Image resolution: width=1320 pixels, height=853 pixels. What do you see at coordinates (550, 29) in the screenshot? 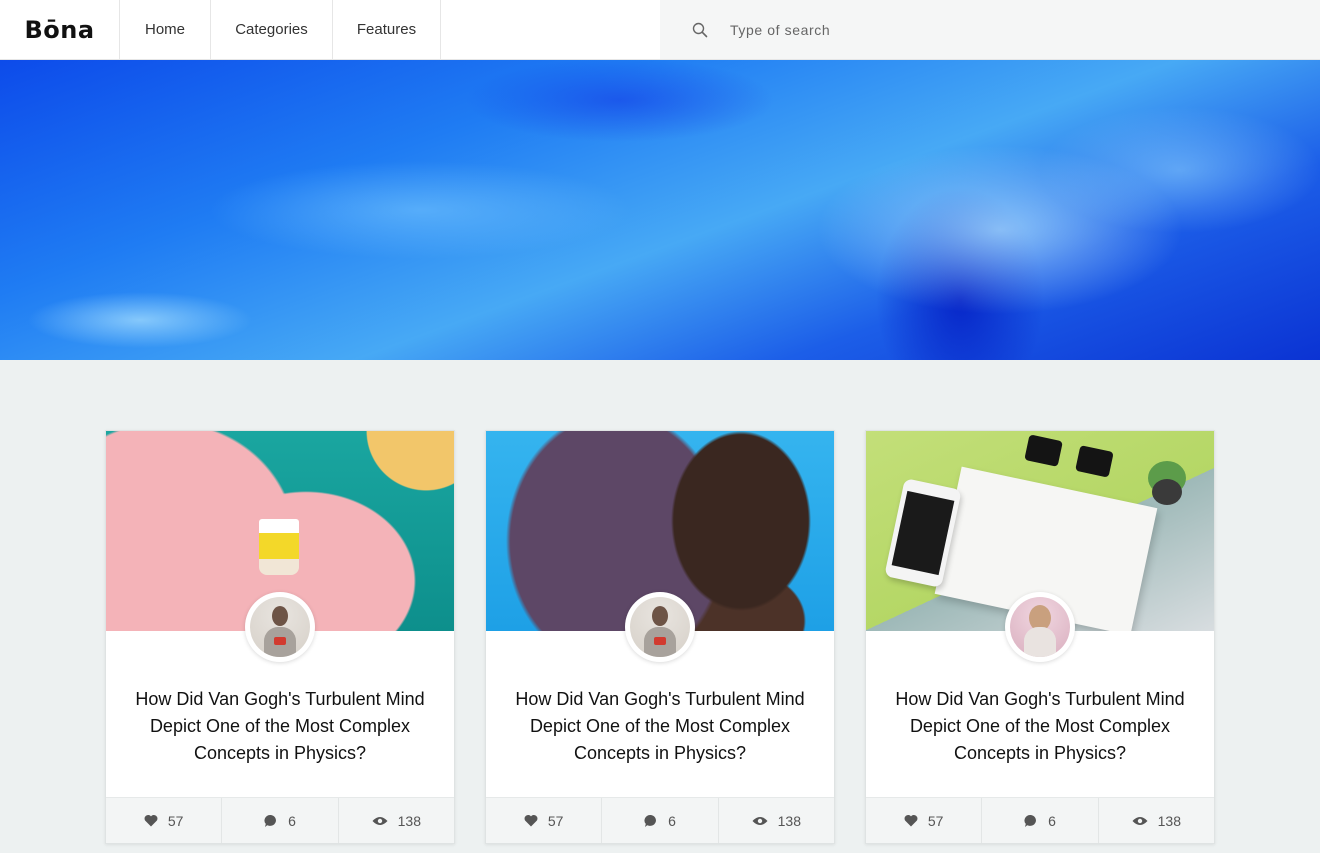
I see `header-spacer` at bounding box center [550, 29].